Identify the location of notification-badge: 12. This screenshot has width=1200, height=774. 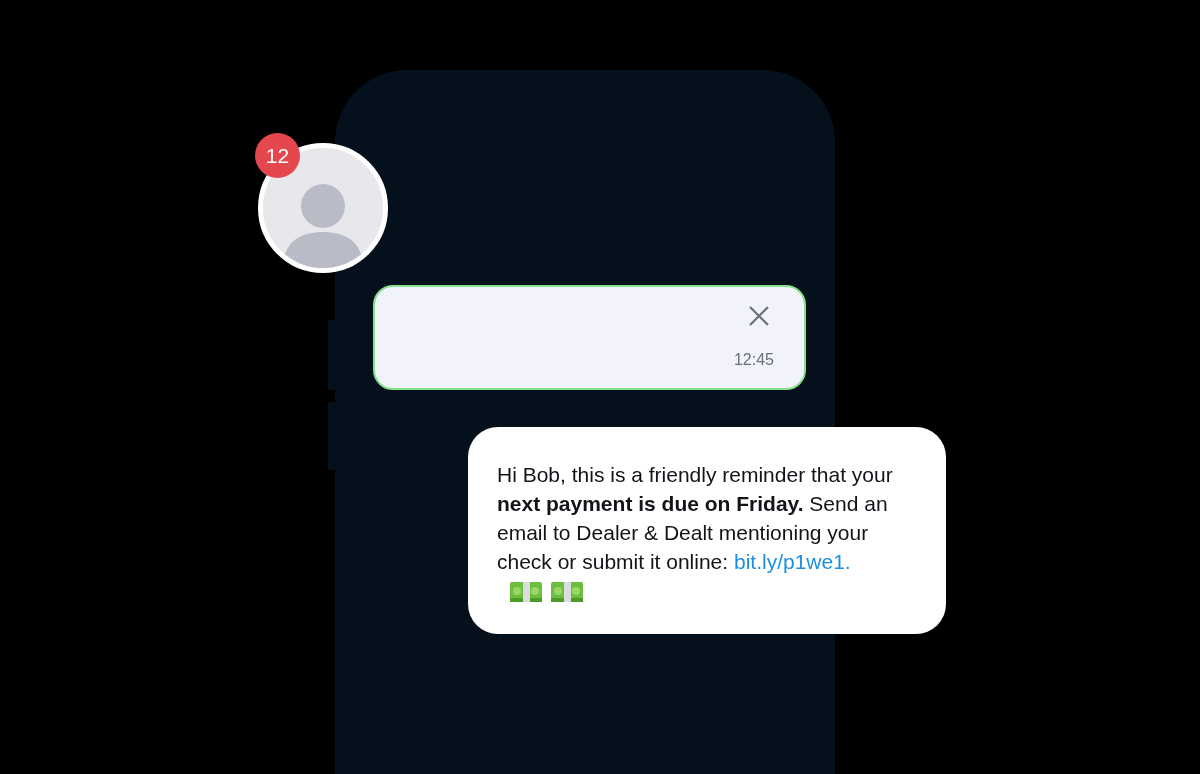
(277, 155).